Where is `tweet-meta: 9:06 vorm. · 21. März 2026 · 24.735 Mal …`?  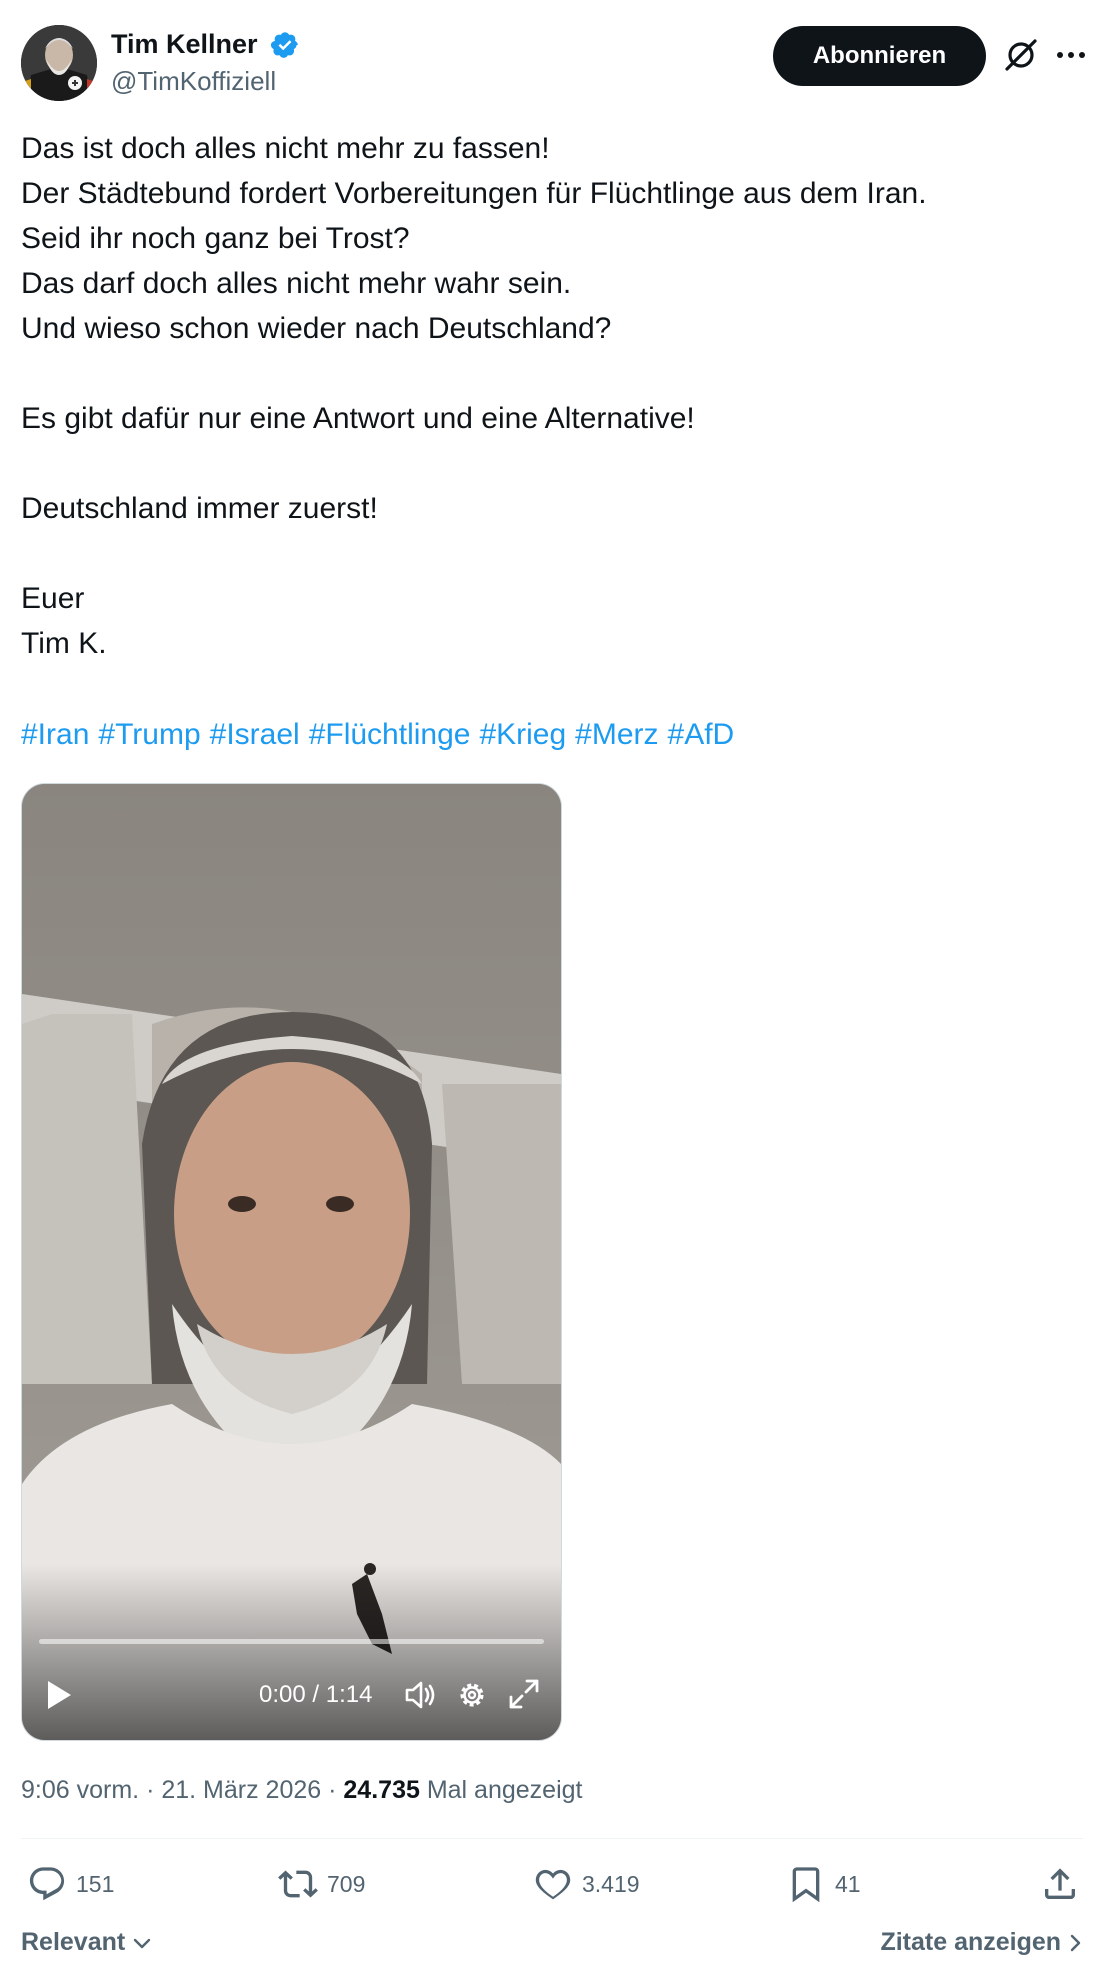 tweet-meta: 9:06 vorm. · 21. März 2026 · 24.735 Mal … is located at coordinates (301, 1790).